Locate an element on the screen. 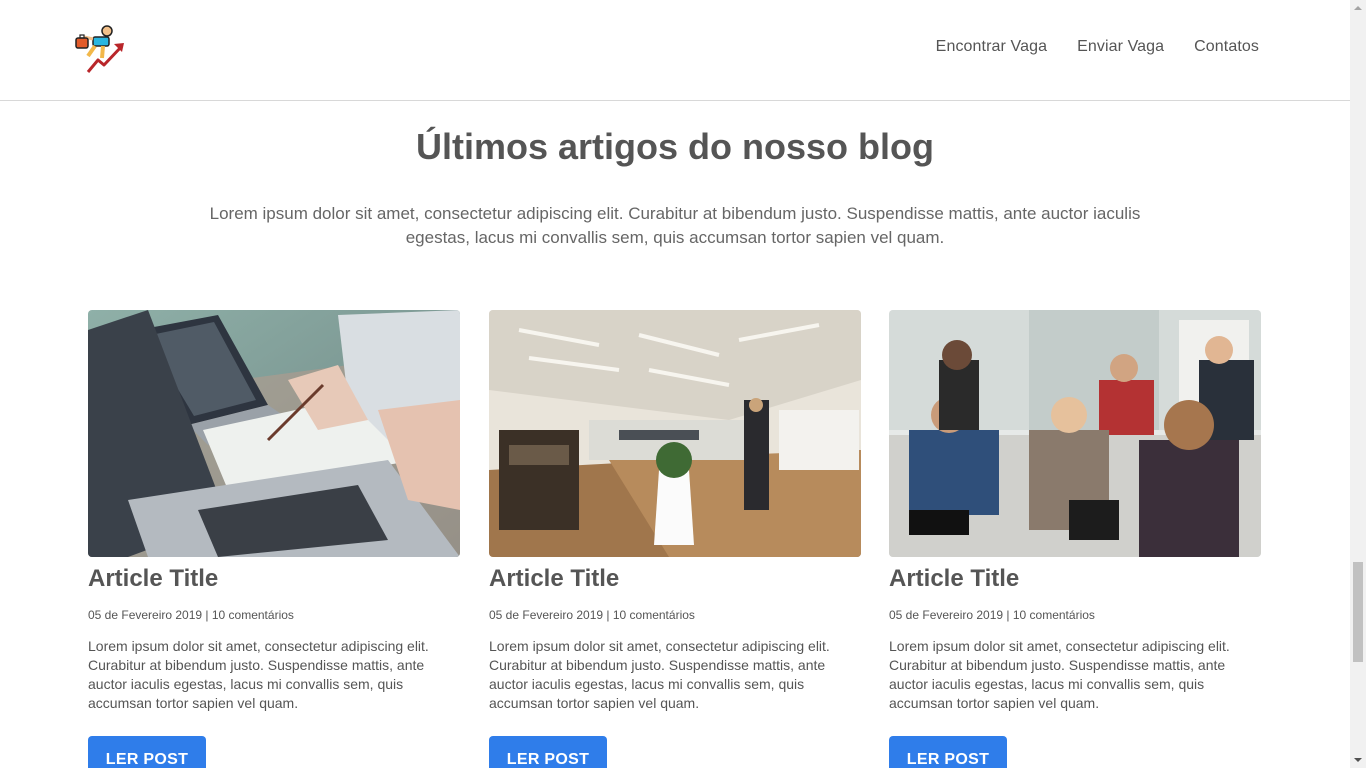 Image resolution: width=1366 pixels, height=773 pixels. main-nav: Encontrar Vaga Enviar Vaga Contatos is located at coordinates (1097, 47).